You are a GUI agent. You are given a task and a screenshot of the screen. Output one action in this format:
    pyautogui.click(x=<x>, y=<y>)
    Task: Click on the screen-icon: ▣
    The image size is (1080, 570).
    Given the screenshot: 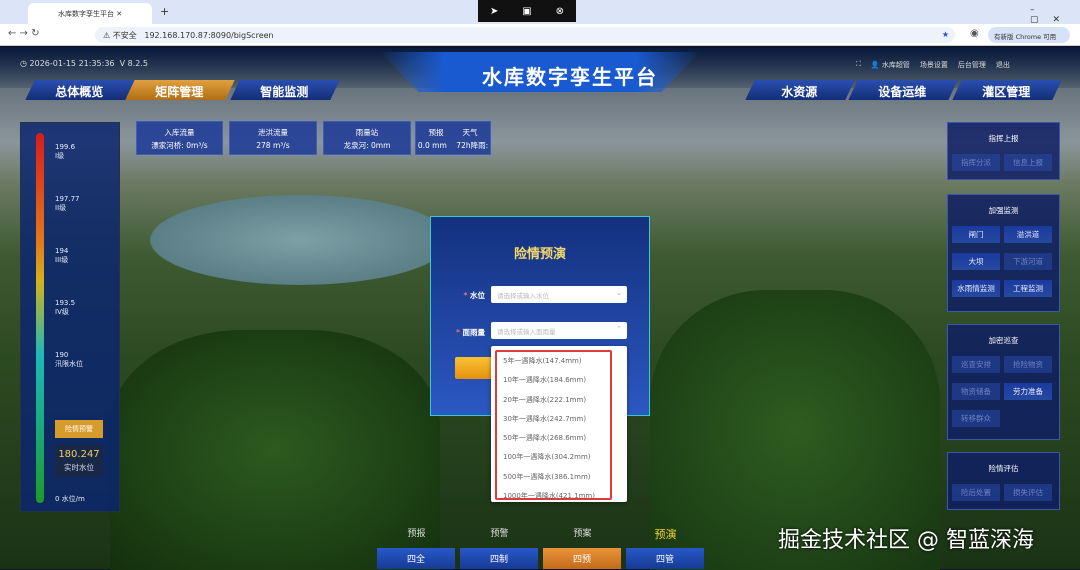 What is the action you would take?
    pyautogui.click(x=526, y=11)
    